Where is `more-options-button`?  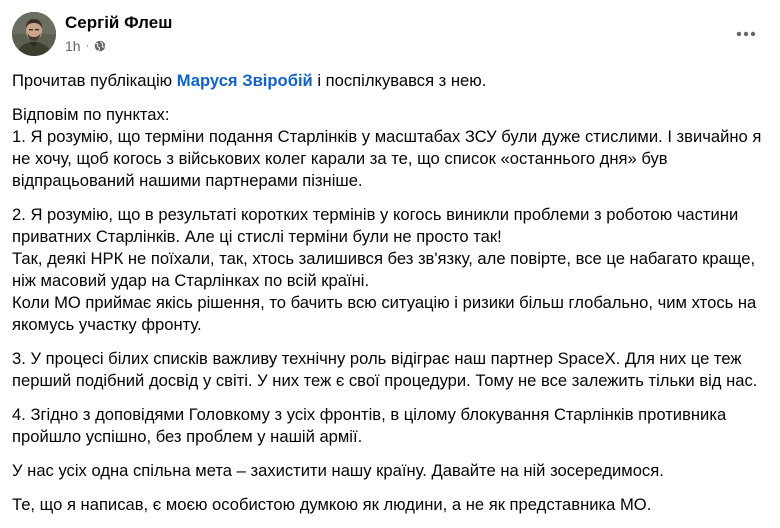
more-options-button is located at coordinates (746, 34).